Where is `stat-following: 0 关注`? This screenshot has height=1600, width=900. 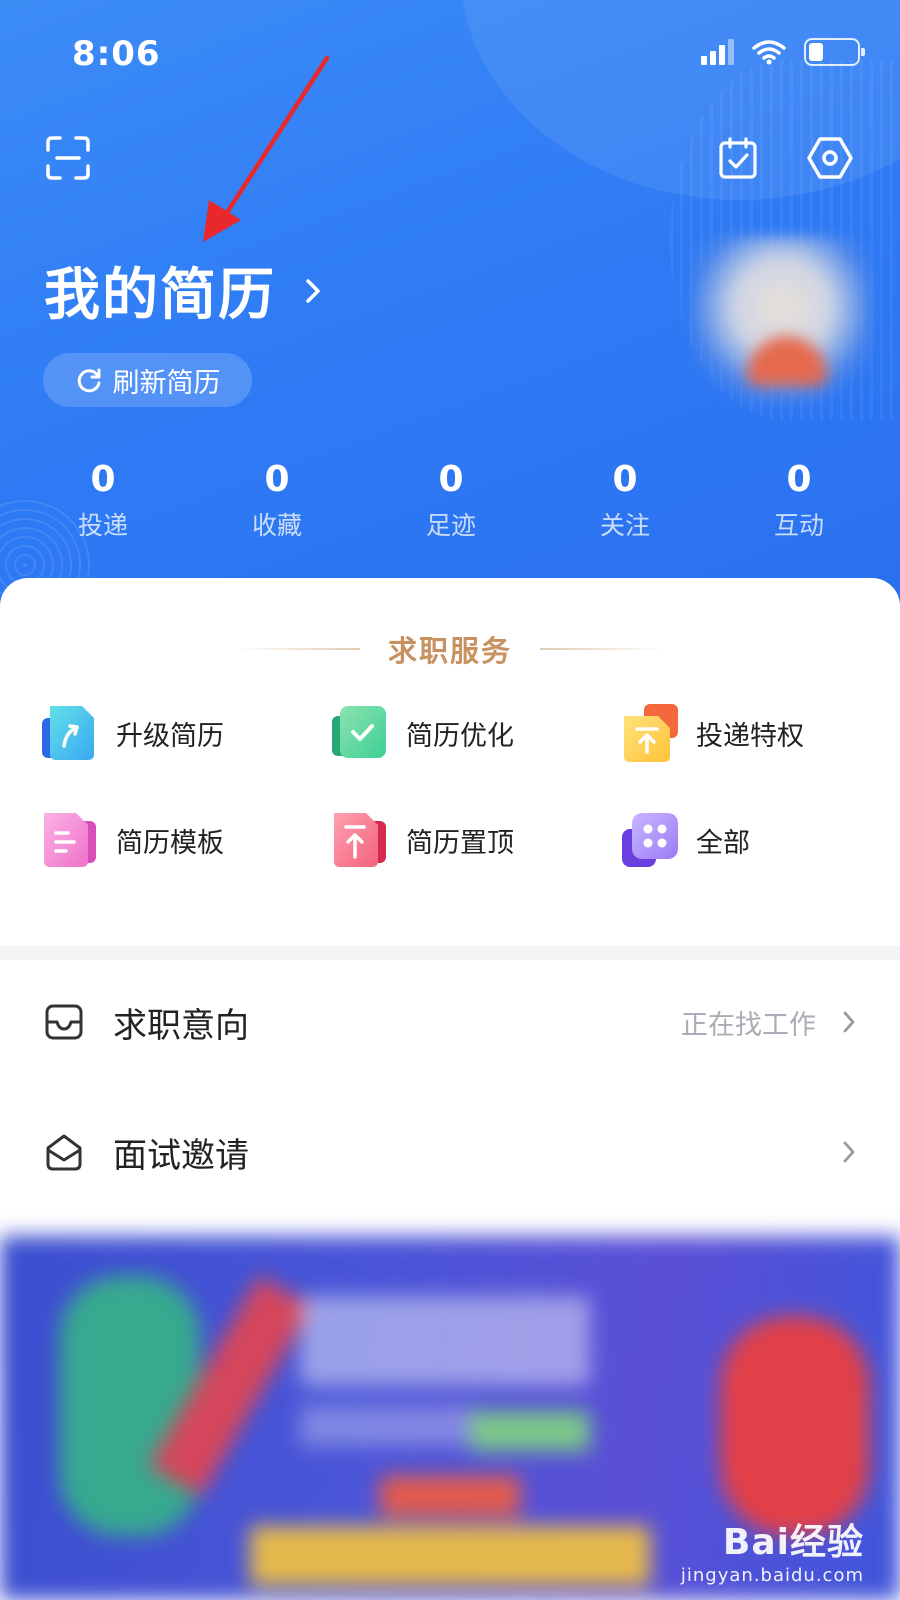 stat-following: 0 关注 is located at coordinates (625, 503).